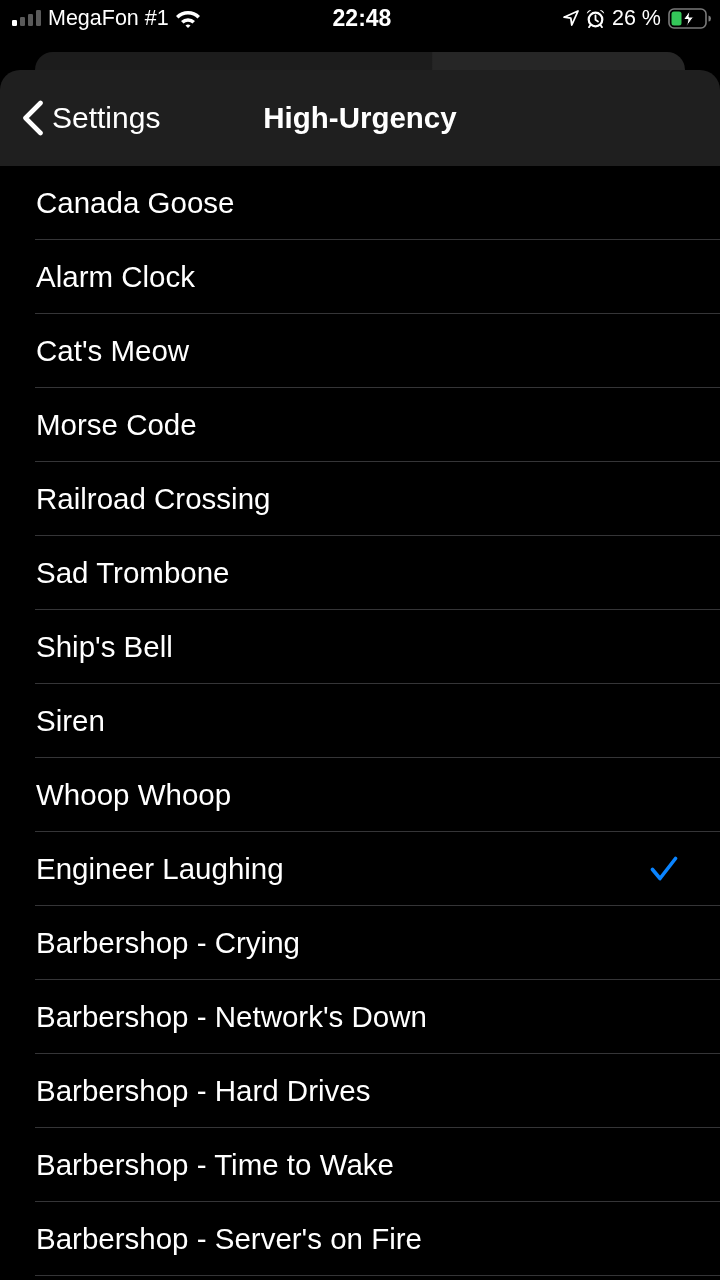 Image resolution: width=720 pixels, height=1280 pixels. What do you see at coordinates (377, 795) in the screenshot?
I see `list-item: Whoop Whoop` at bounding box center [377, 795].